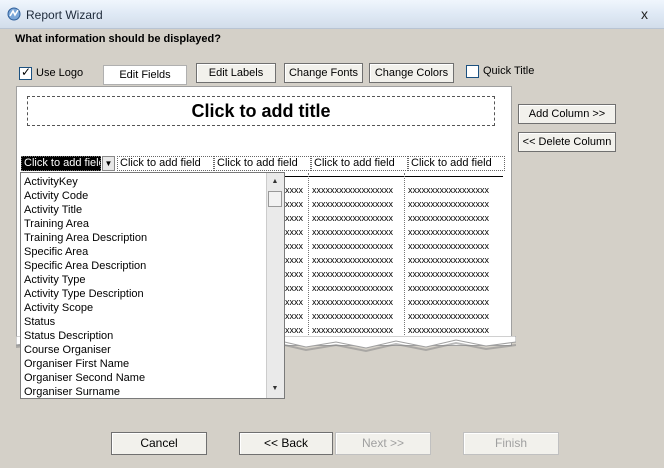 The image size is (664, 468). I want to click on use-logo-checkbox: ✓, so click(25, 72).